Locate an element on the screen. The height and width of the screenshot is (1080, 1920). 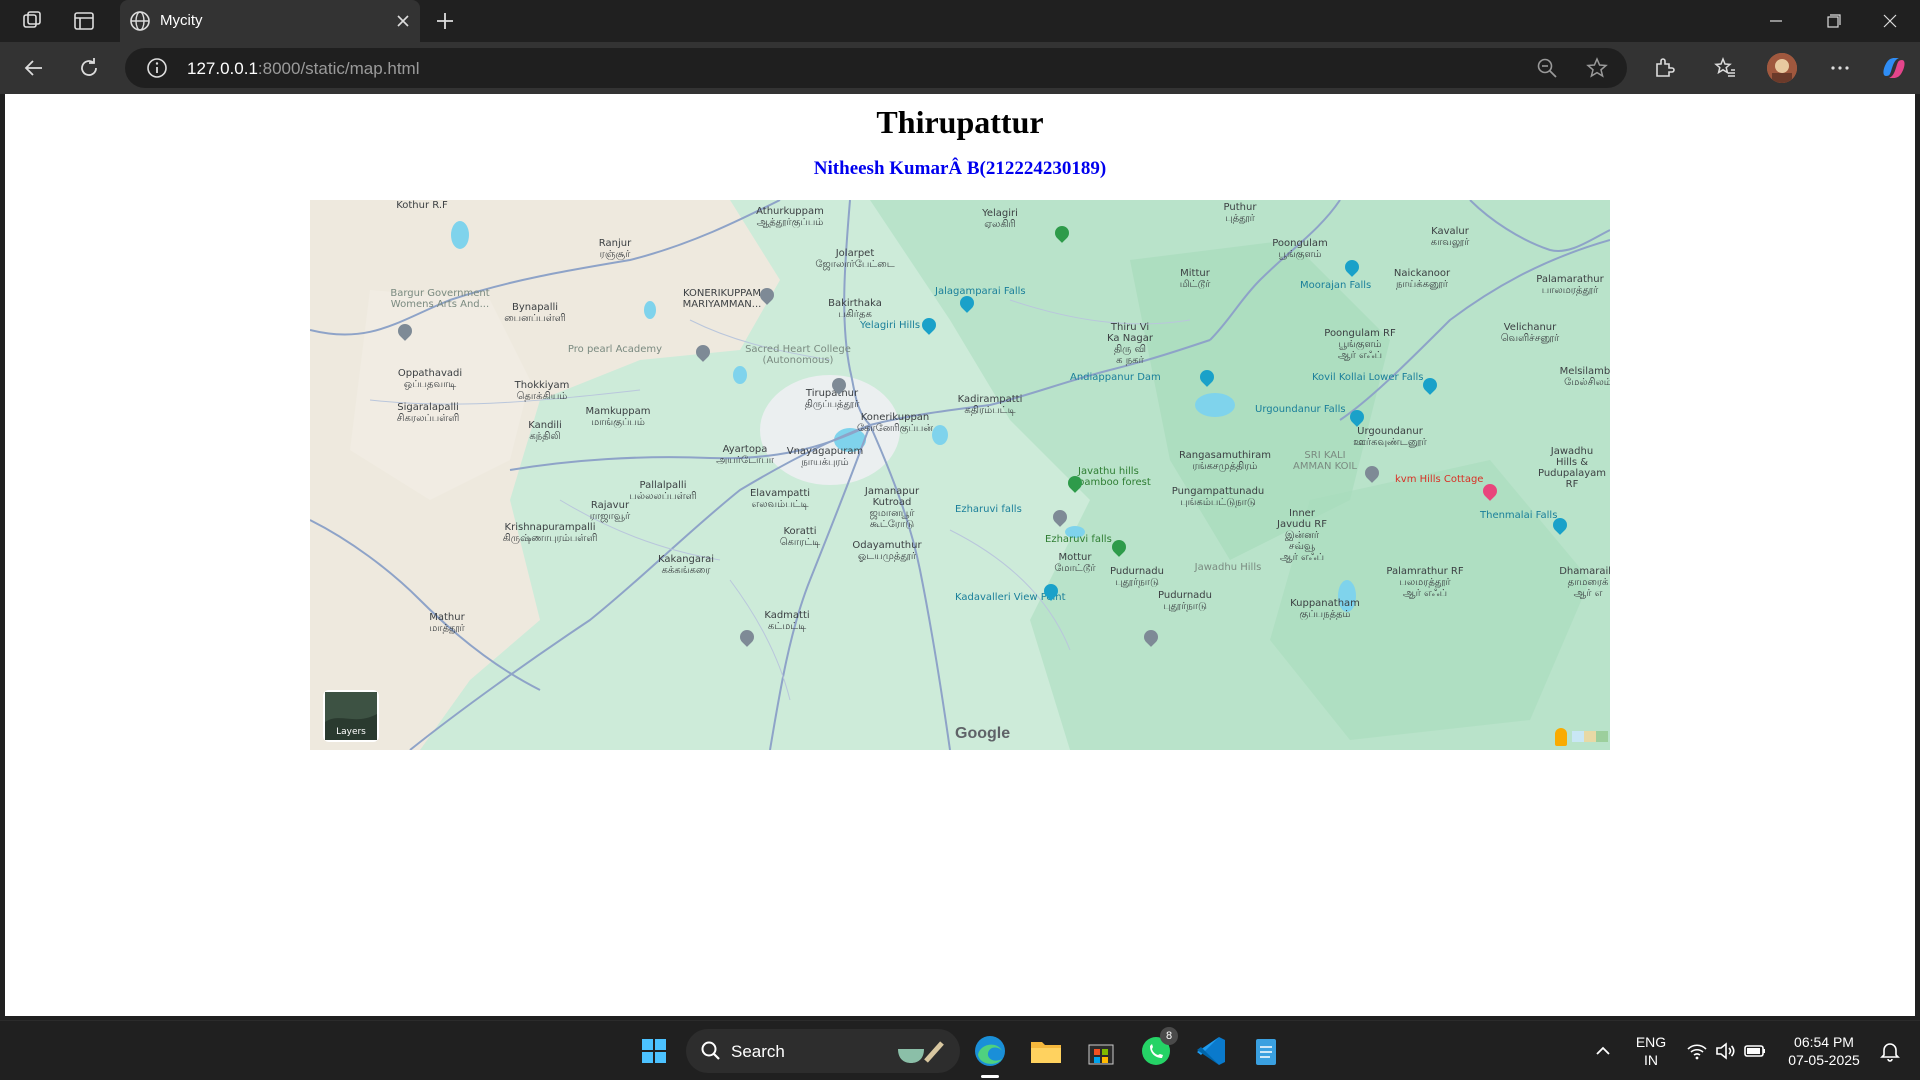
map-label-dhamaraikl: Dhamaraiklதாமரைக்ஆர் எ is located at coordinates (1584, 582).